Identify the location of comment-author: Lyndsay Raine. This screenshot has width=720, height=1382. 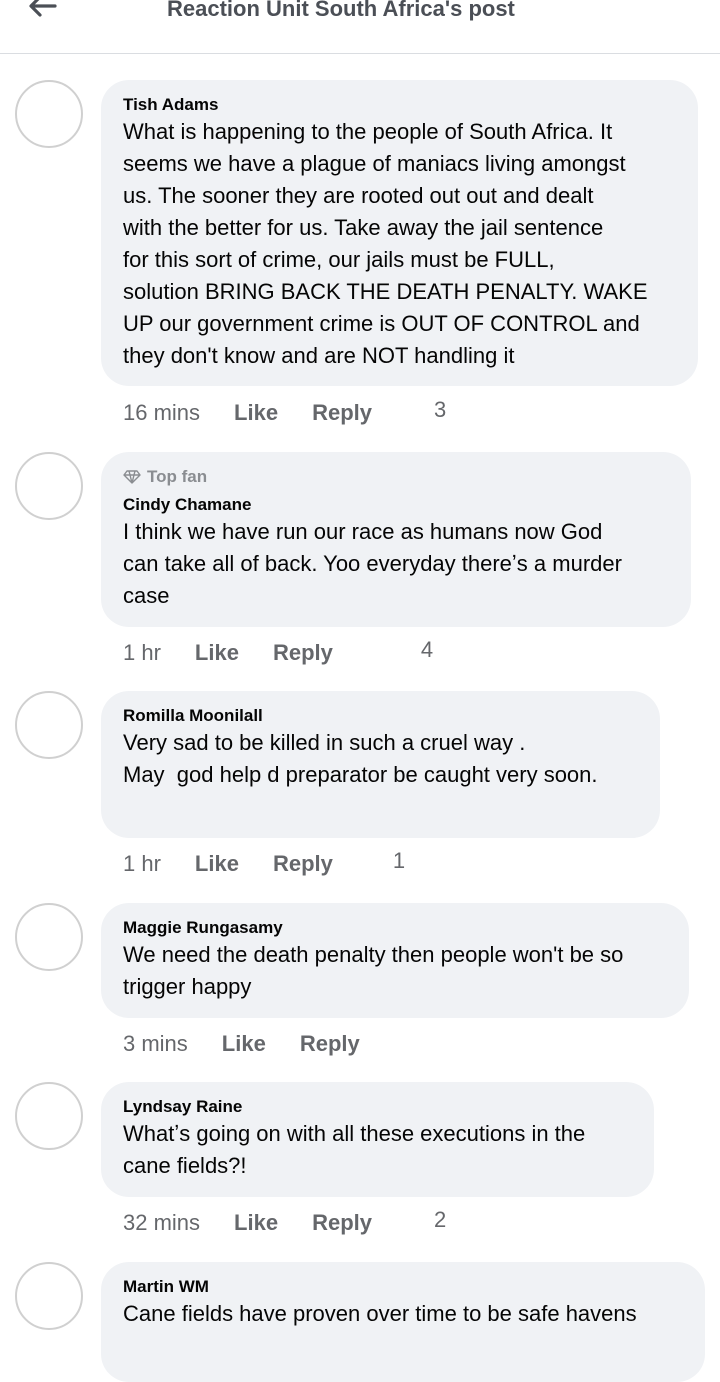
(377, 1107).